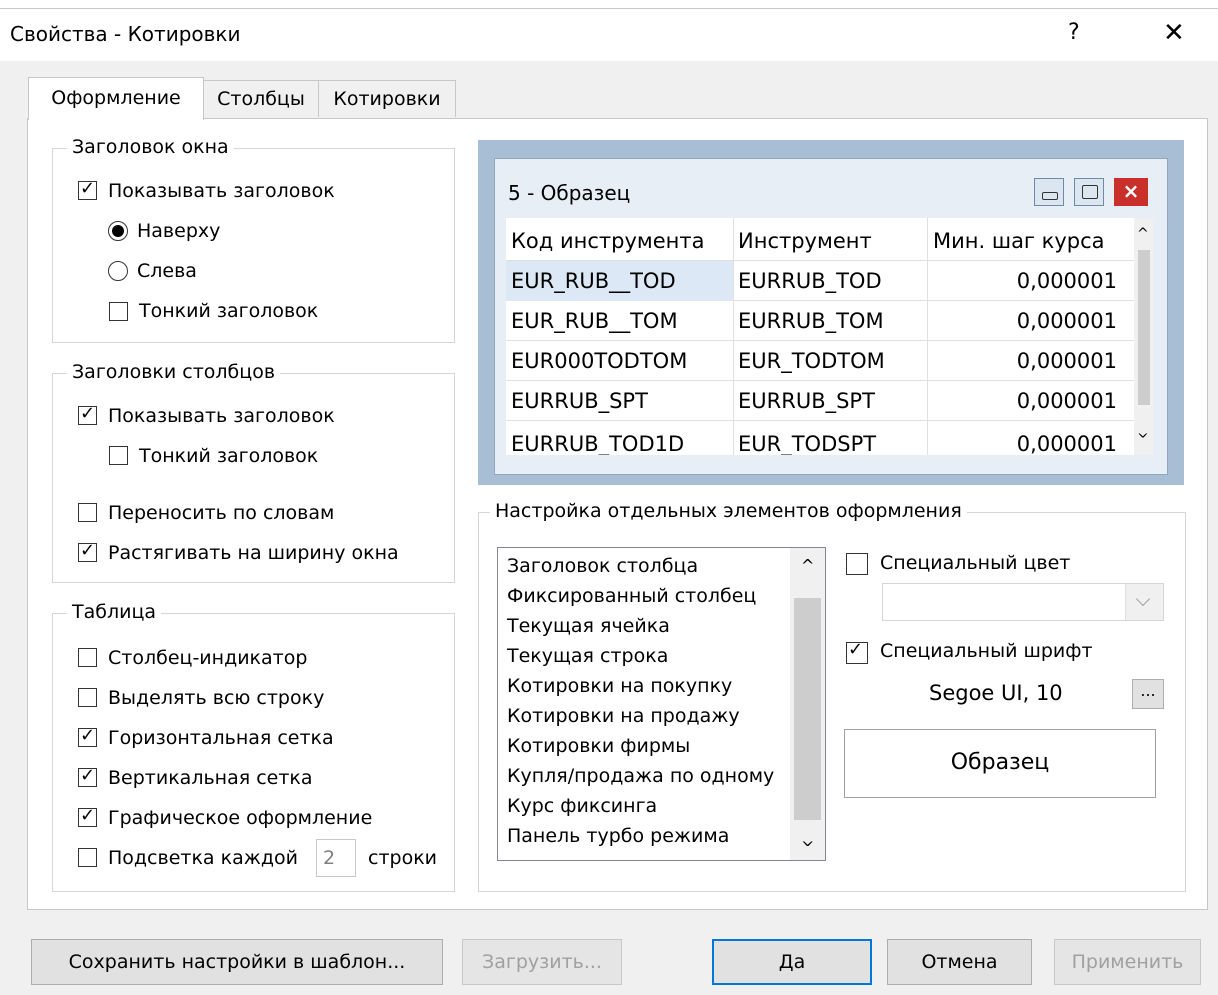 This screenshot has height=995, width=1218. What do you see at coordinates (203, 858) in the screenshot?
I see `highlight-rows-label: Подсветка каждой` at bounding box center [203, 858].